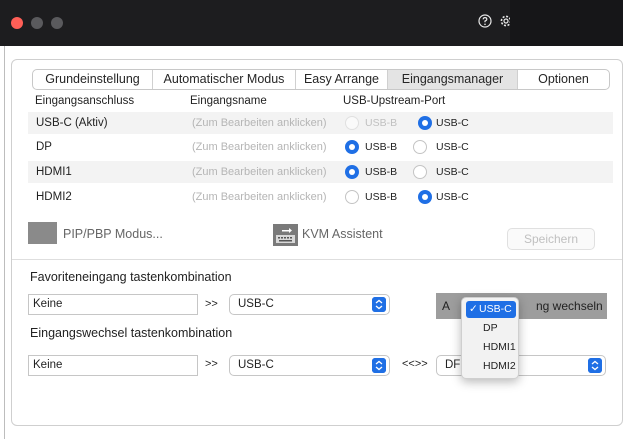 The width and height of the screenshot is (623, 439). I want to click on pip-mode-icon, so click(42, 233).